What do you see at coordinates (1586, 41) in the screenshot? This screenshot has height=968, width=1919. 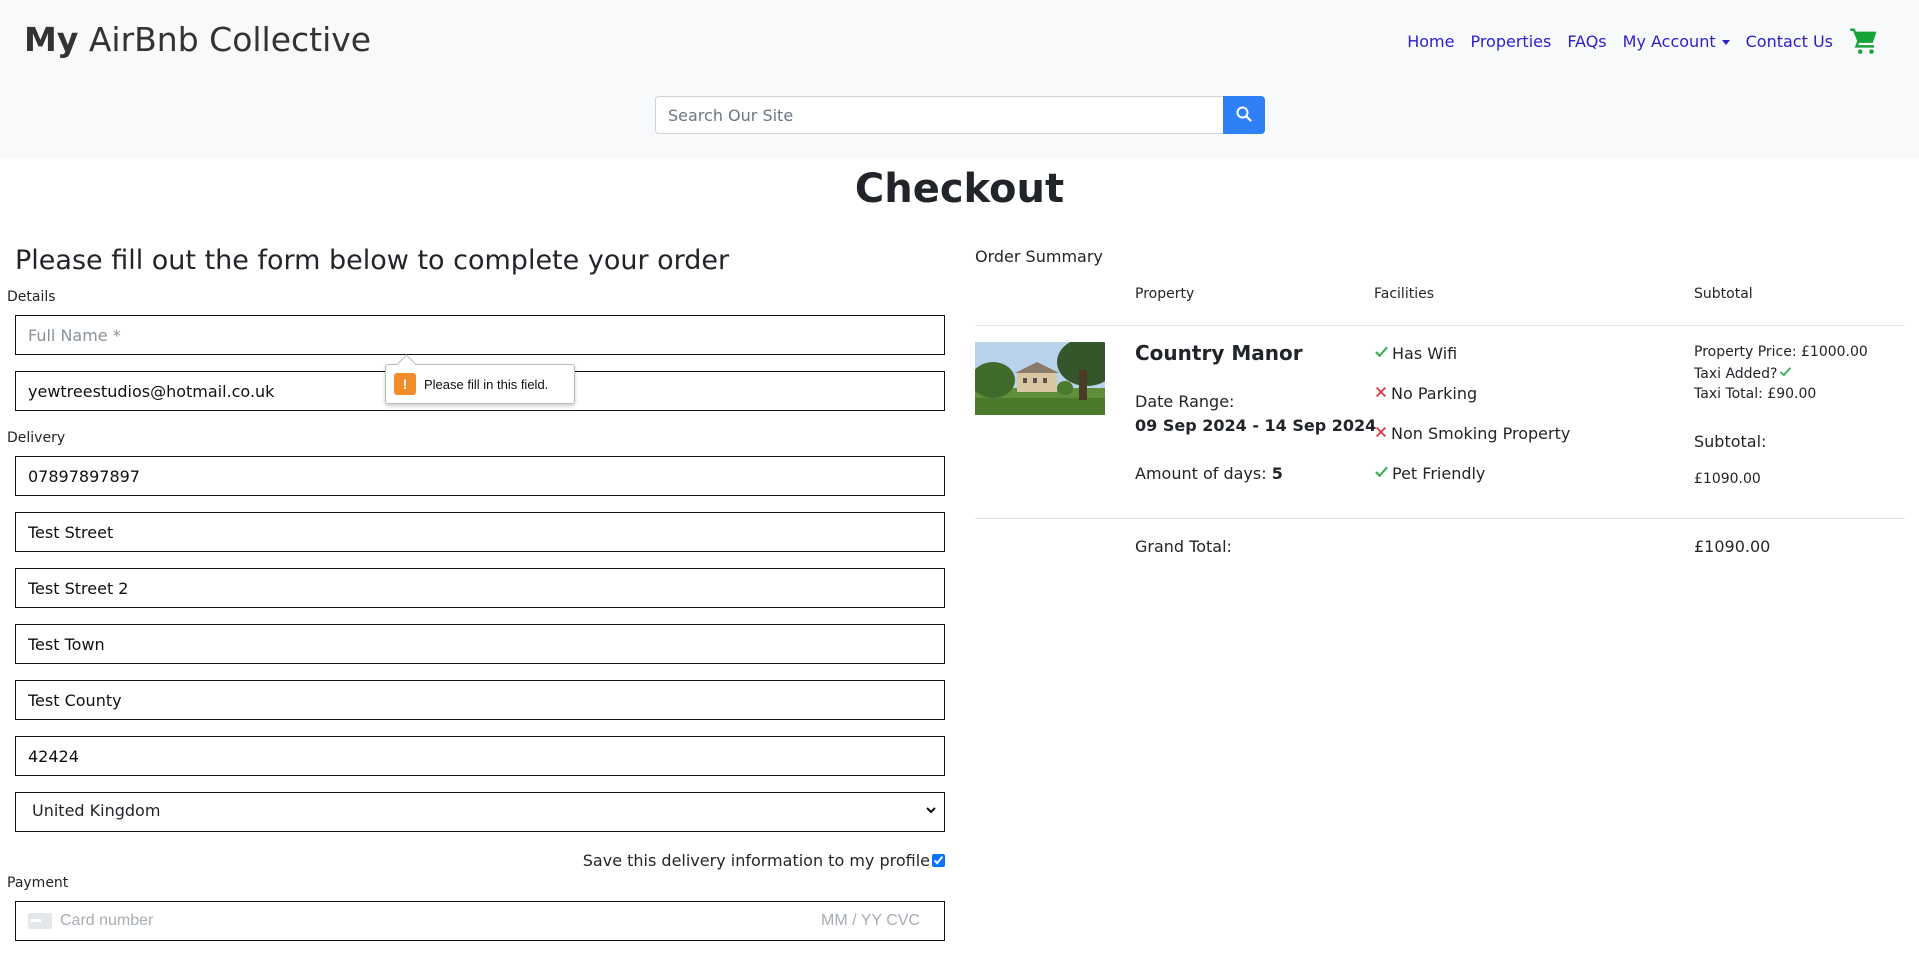 I see `nav-faqs-link: FAQs` at bounding box center [1586, 41].